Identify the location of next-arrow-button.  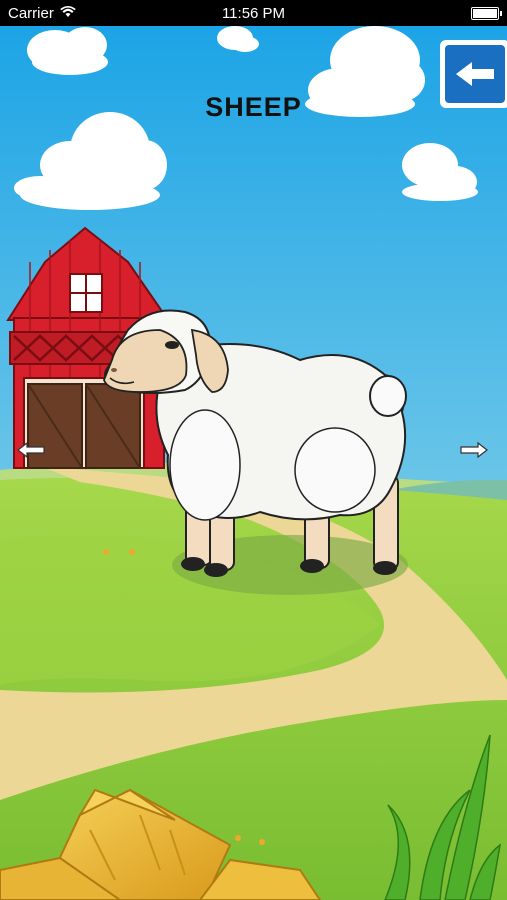
(474, 450).